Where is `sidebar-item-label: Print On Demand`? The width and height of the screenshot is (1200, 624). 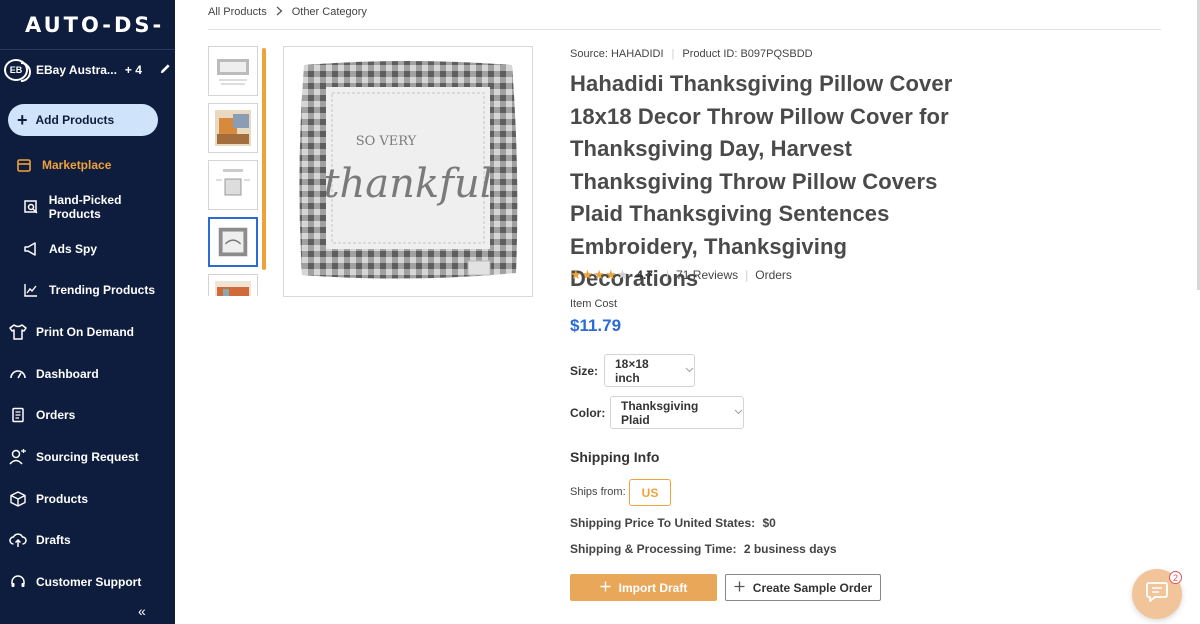
sidebar-item-label: Print On Demand is located at coordinates (85, 332).